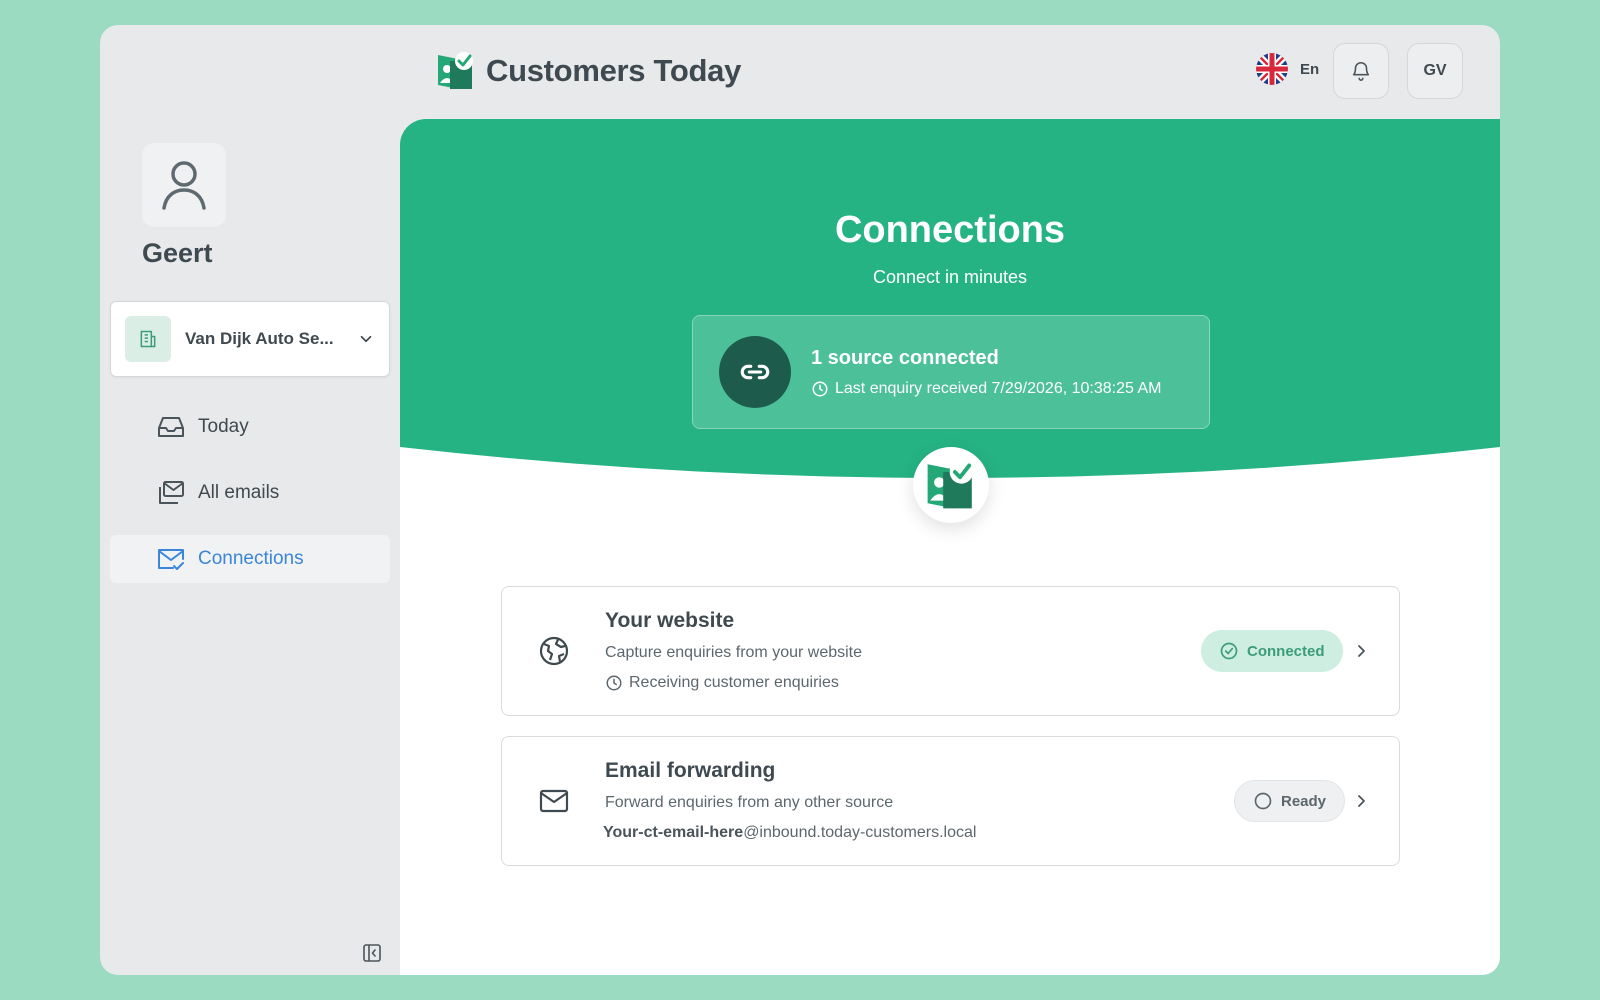 The height and width of the screenshot is (1000, 1600). I want to click on user-avatar, so click(184, 185).